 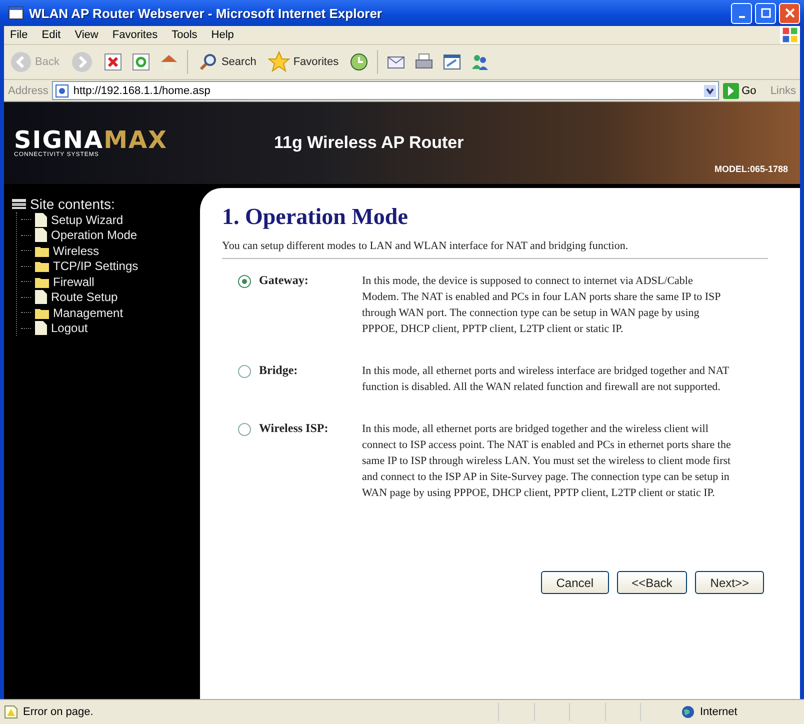 I want to click on security-zone: Internet, so click(x=719, y=712).